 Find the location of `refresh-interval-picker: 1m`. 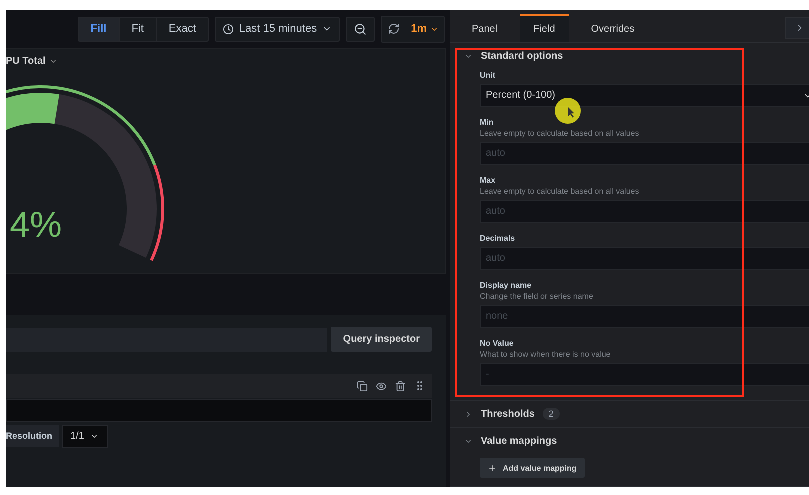

refresh-interval-picker: 1m is located at coordinates (425, 29).